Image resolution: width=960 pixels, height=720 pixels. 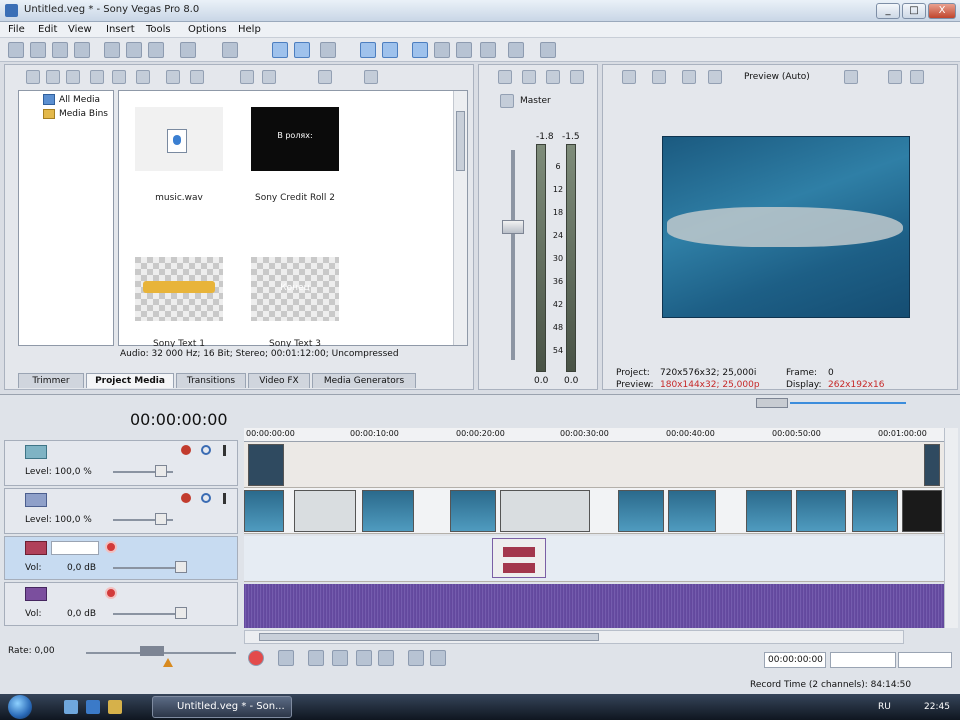 What do you see at coordinates (689, 77) in the screenshot?
I see `video-fx-icon` at bounding box center [689, 77].